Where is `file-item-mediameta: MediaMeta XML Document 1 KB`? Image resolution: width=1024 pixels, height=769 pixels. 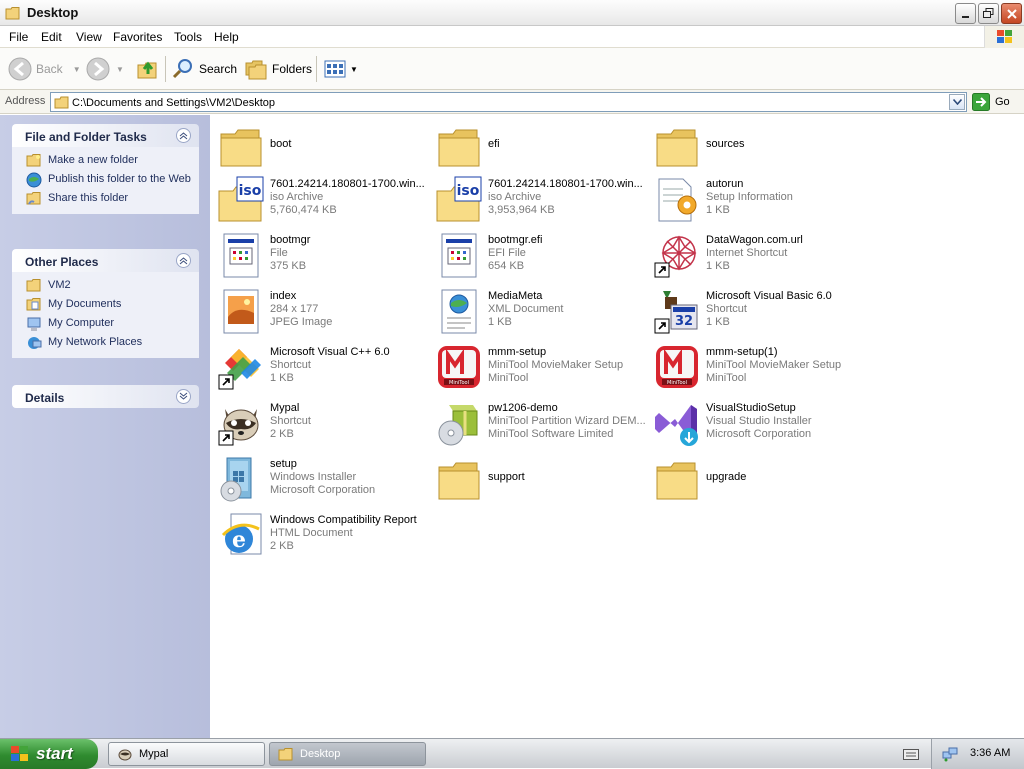
file-item-mediameta: MediaMeta XML Document 1 KB is located at coordinates (540, 311).